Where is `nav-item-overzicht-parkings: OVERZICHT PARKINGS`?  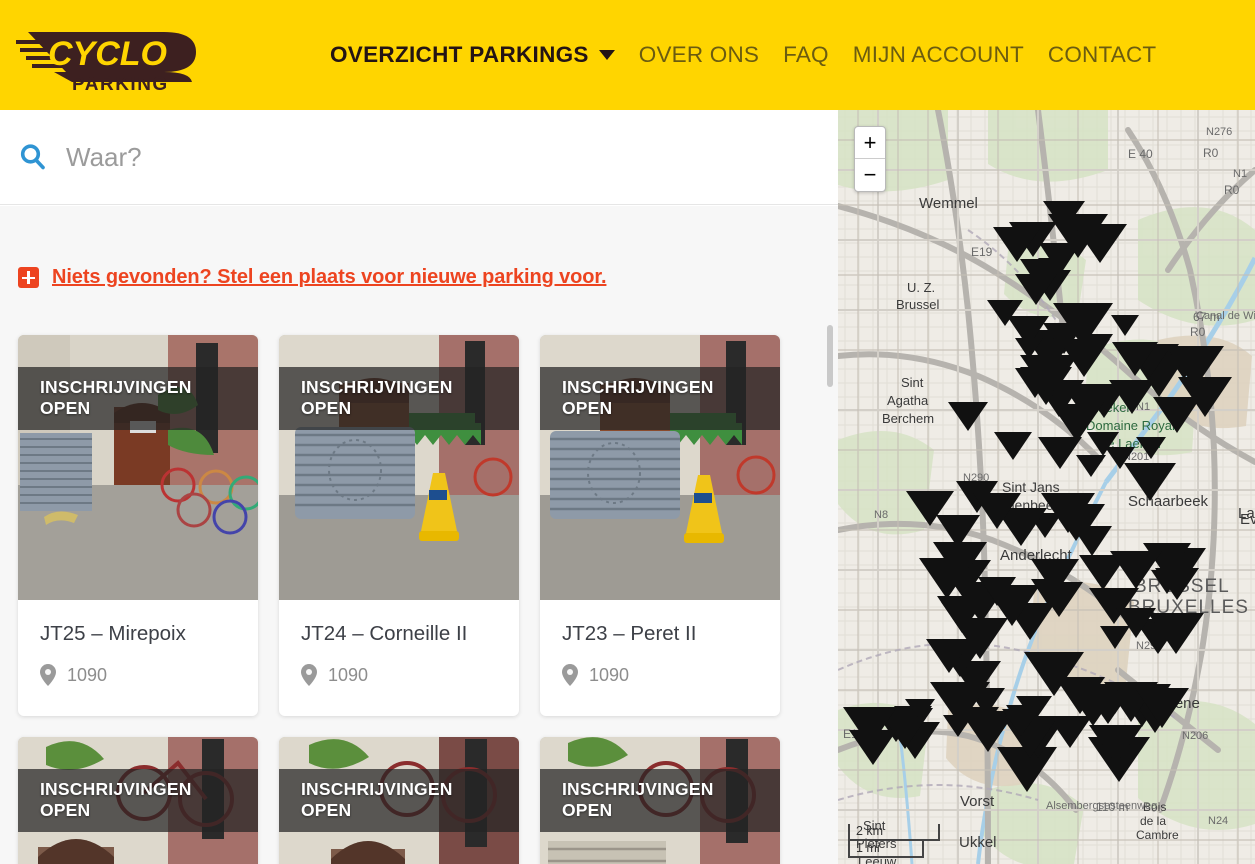
nav-item-overzicht-parkings: OVERZICHT PARKINGS is located at coordinates (484, 55).